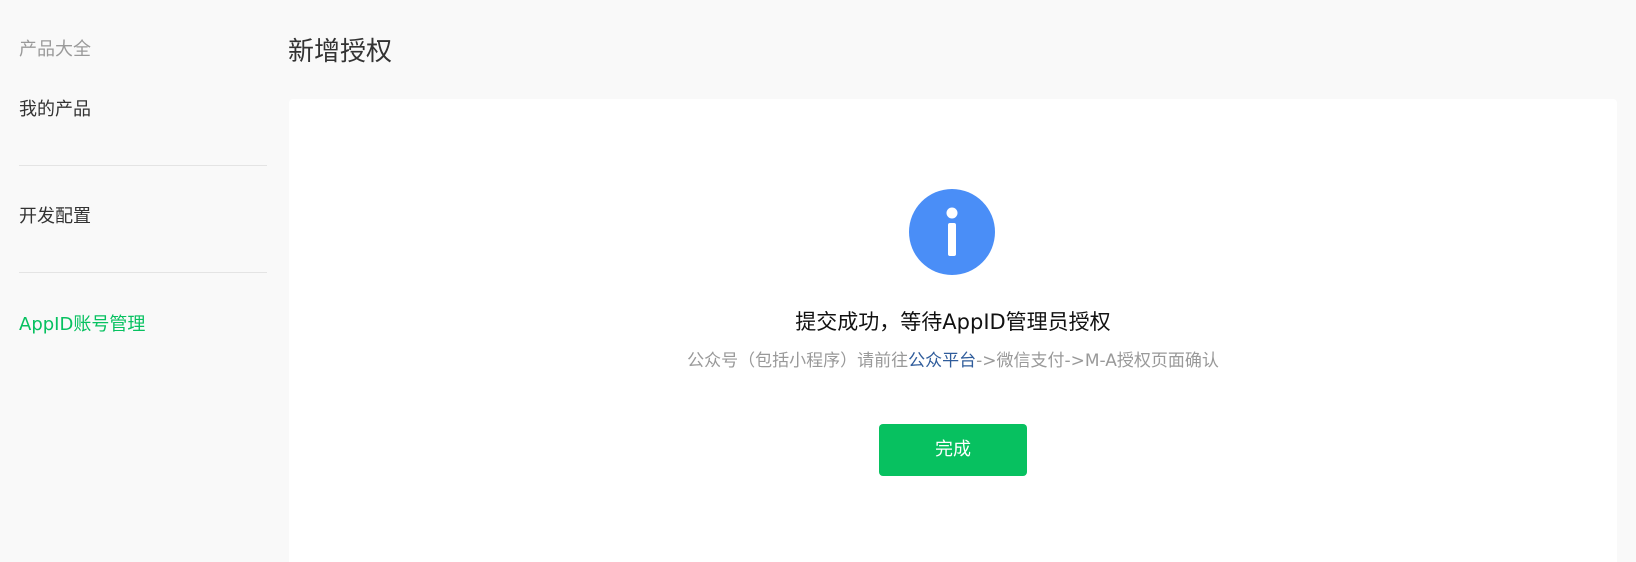 This screenshot has width=1636, height=562. Describe the element at coordinates (55, 110) in the screenshot. I see `sidebar-item-my-products: 我的产品` at that location.